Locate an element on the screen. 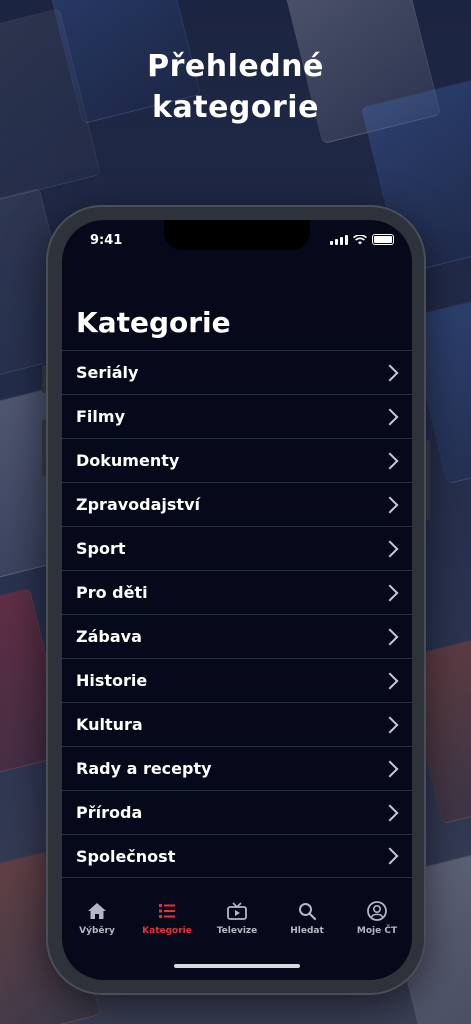 The image size is (471, 1024). category-row: Příroda is located at coordinates (237, 812).